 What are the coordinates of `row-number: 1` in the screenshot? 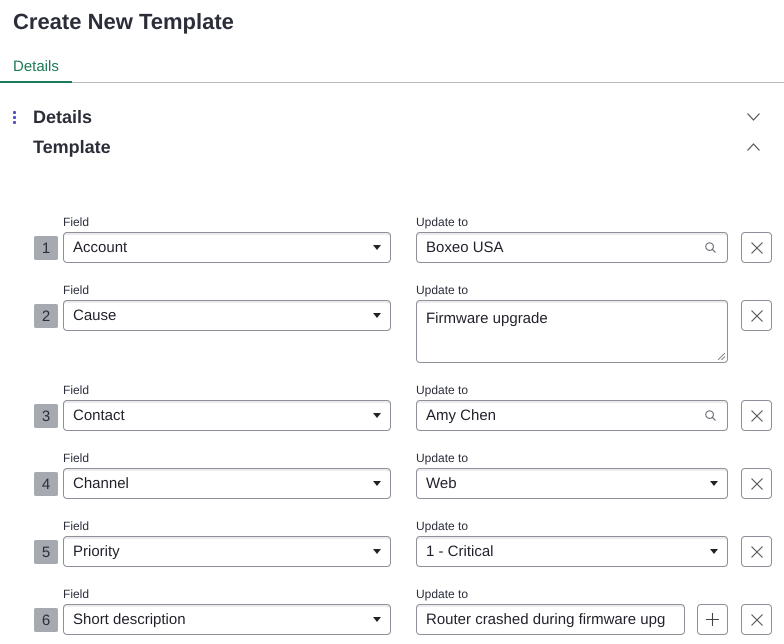 It's located at (46, 248).